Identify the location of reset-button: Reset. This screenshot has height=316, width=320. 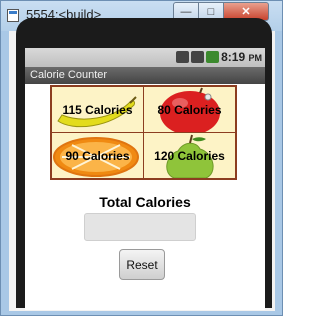
(142, 264).